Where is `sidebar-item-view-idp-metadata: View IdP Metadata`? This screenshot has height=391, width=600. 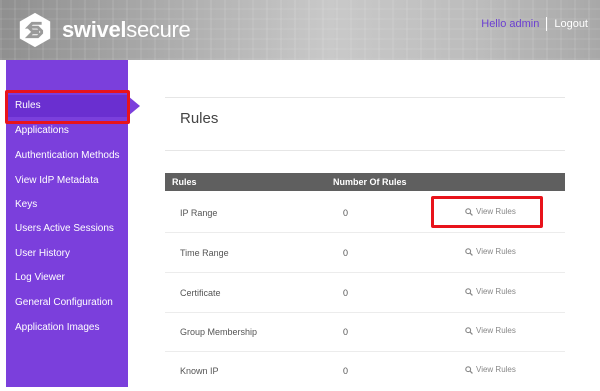 sidebar-item-view-idp-metadata: View IdP Metadata is located at coordinates (67, 181).